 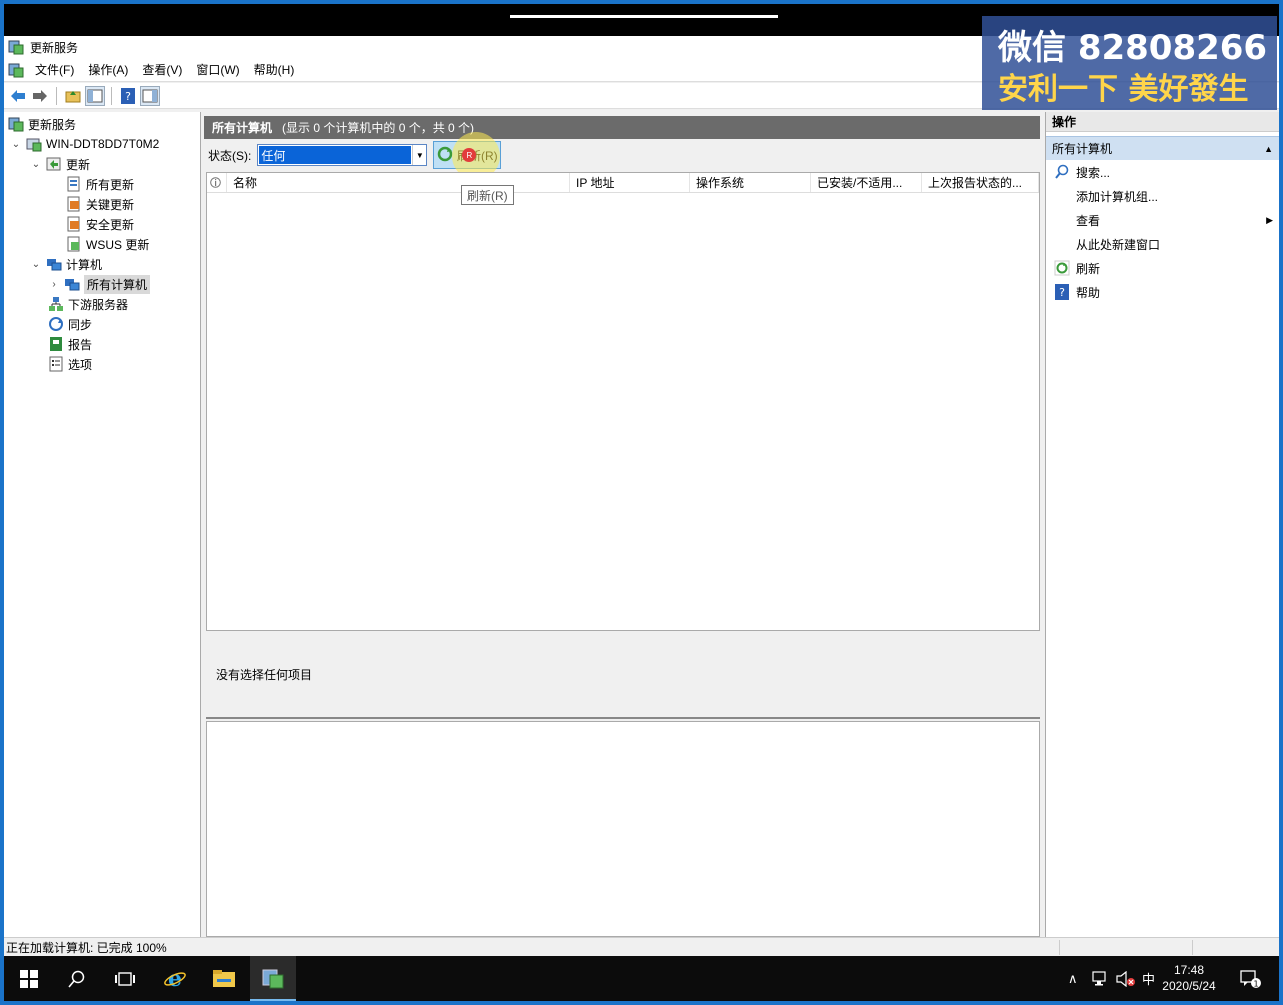 I want to click on volume-muted-icon, so click(x=1126, y=978).